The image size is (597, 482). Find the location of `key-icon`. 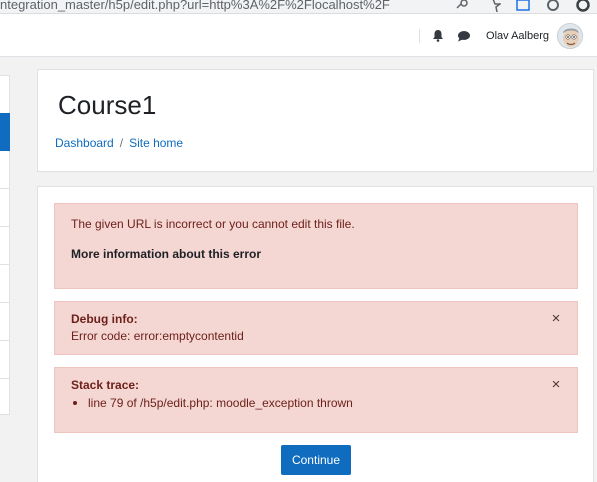

key-icon is located at coordinates (463, 6).